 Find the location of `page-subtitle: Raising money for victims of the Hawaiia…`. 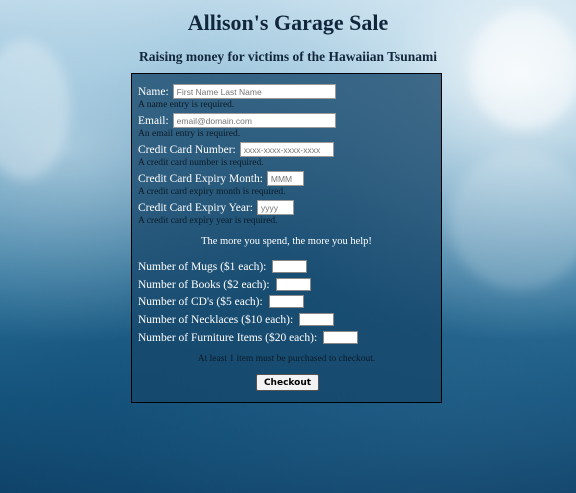

page-subtitle: Raising money for victims of the Hawaiia… is located at coordinates (288, 56).